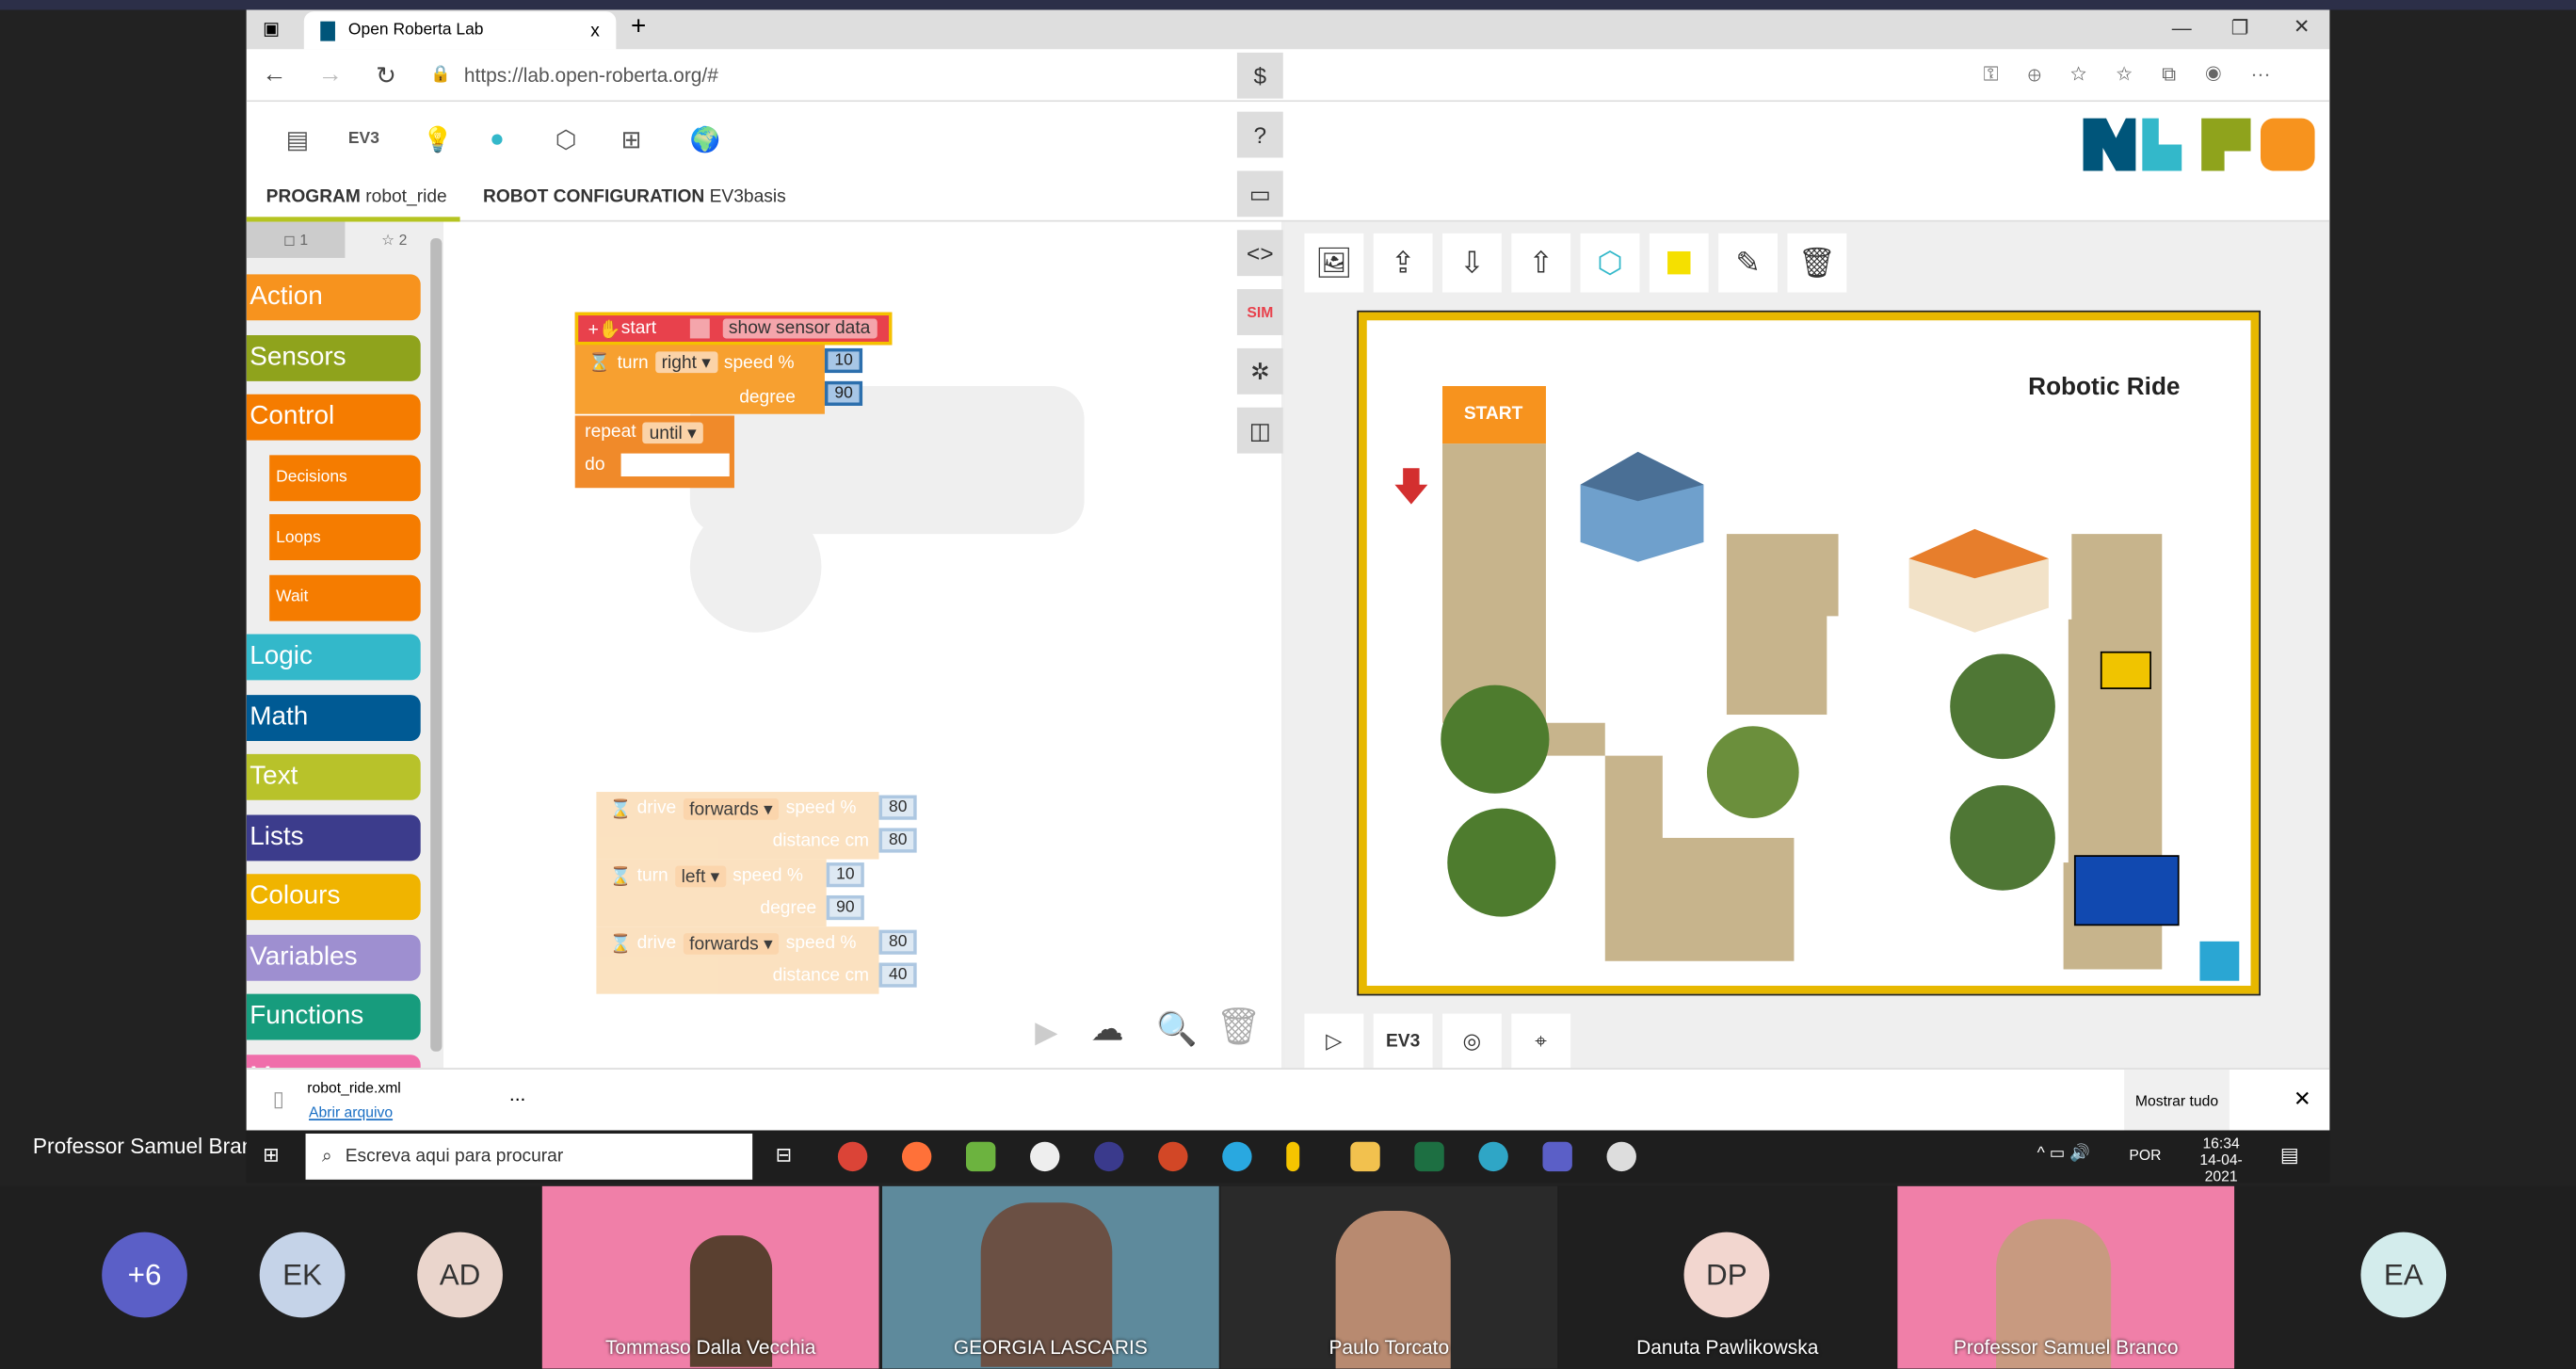  Describe the element at coordinates (916, 1157) in the screenshot. I see `firefox-icon` at that location.